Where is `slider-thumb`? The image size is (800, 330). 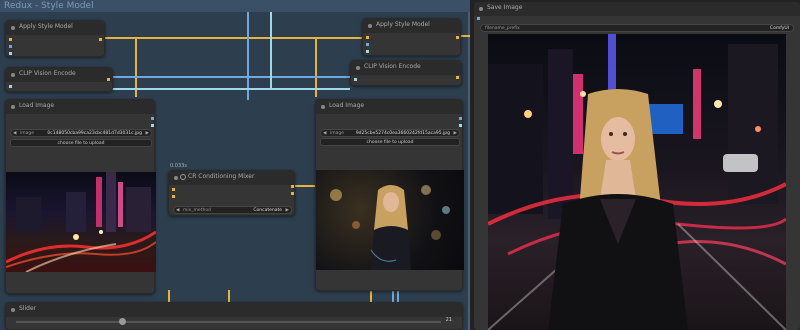
slider-thumb is located at coordinates (122, 321).